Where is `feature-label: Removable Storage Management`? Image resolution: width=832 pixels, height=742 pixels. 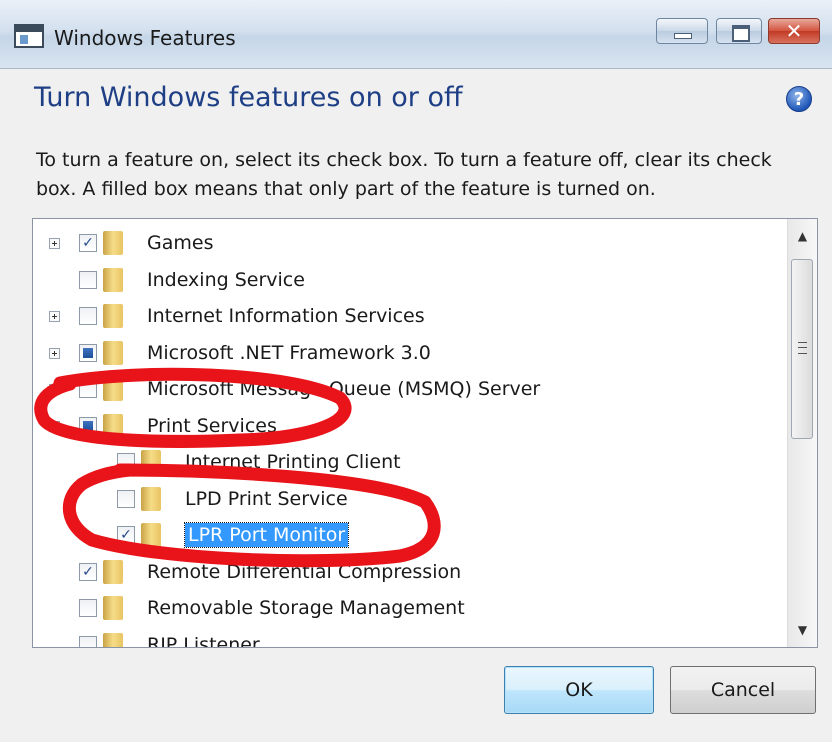
feature-label: Removable Storage Management is located at coordinates (306, 608).